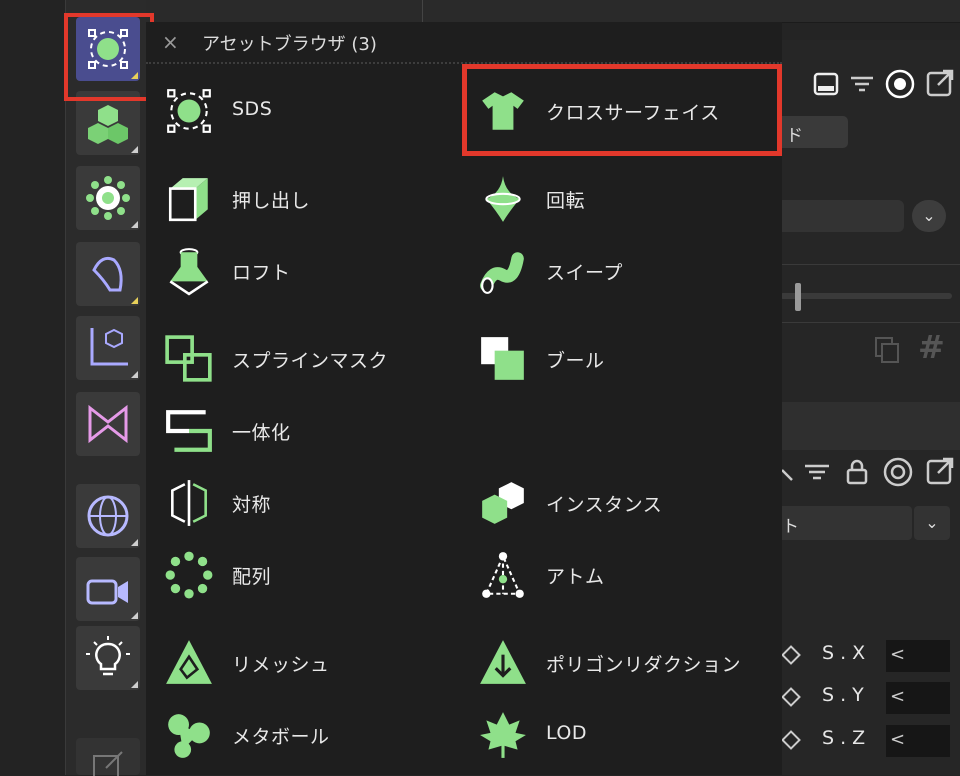 This screenshot has height=776, width=960. Describe the element at coordinates (252, 577) in the screenshot. I see `menu-item-label: 配列` at that location.